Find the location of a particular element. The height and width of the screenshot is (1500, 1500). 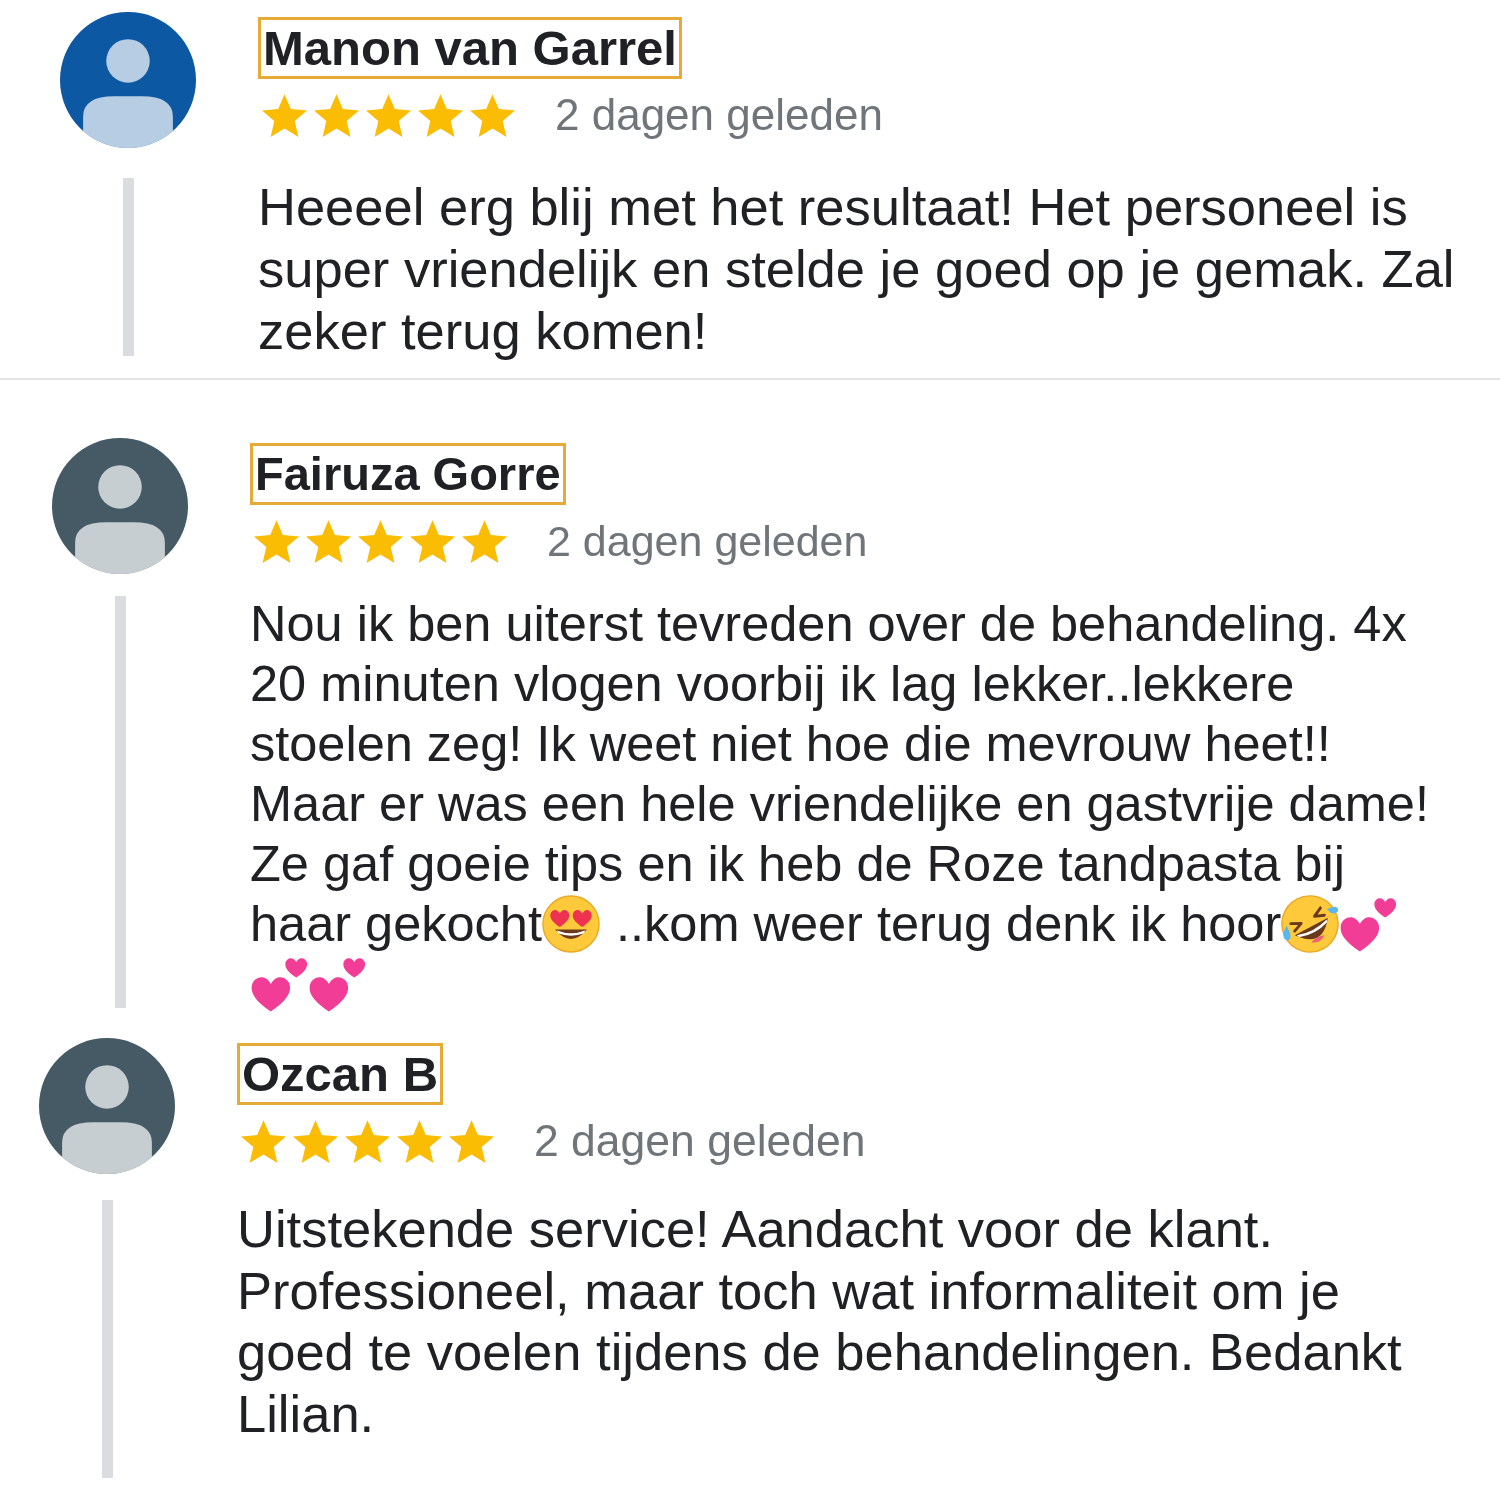

review-text: Uitstekende service! Aandacht voor de klant. Professioneel, maar toch wat informaliteit om je goed te voelen tijdens de behandelingen. Bedankt Lilian. is located at coordinates (820, 1321).